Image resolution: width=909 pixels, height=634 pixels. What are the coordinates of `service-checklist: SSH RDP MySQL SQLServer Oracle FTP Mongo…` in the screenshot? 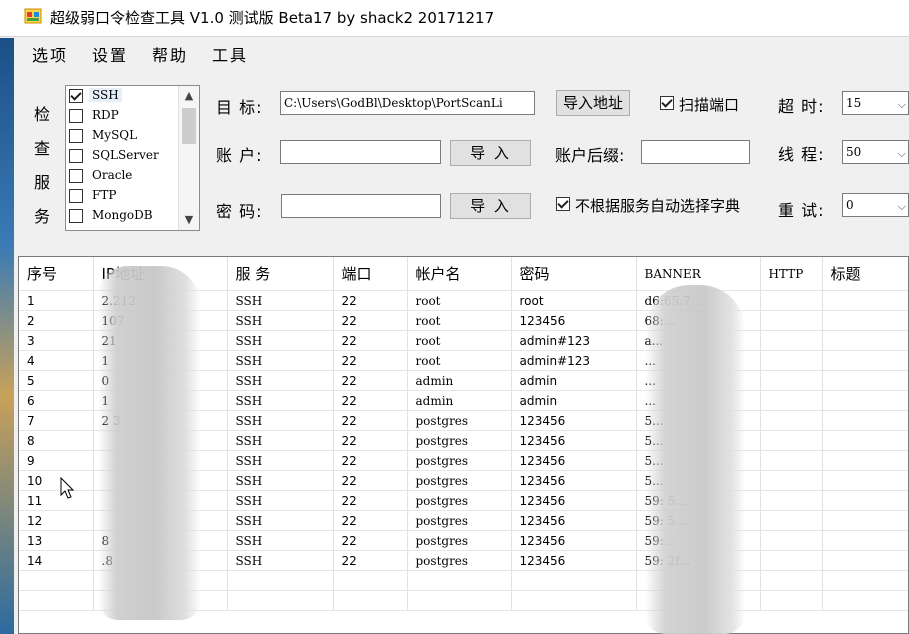 It's located at (132, 158).